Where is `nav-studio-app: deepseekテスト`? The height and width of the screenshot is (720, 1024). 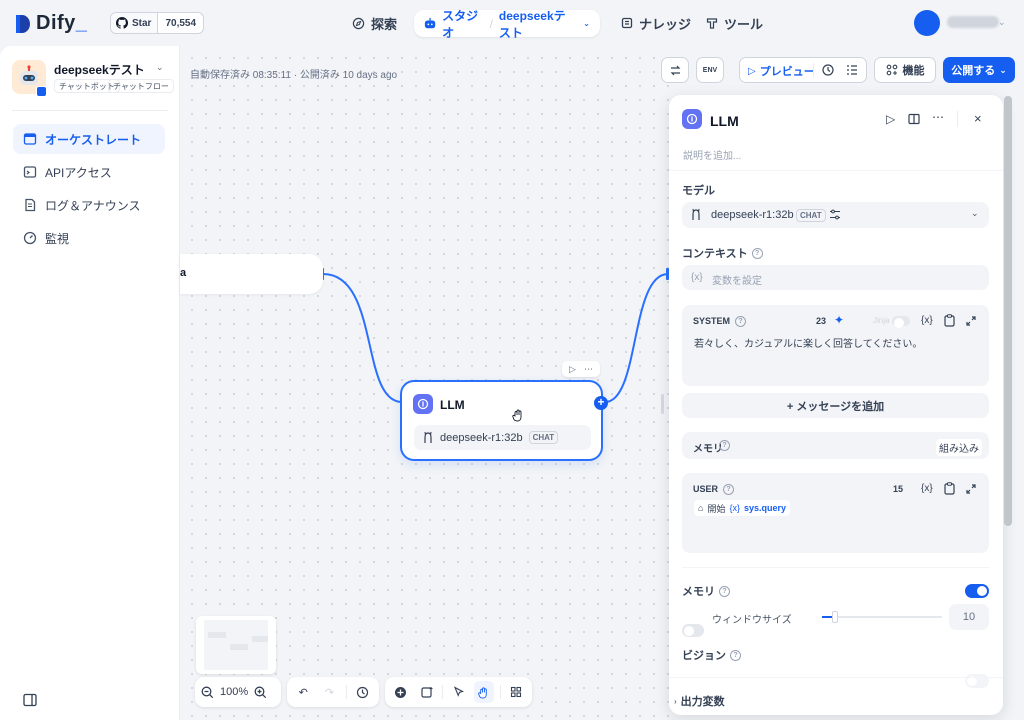 nav-studio-app: deepseekテスト is located at coordinates (538, 24).